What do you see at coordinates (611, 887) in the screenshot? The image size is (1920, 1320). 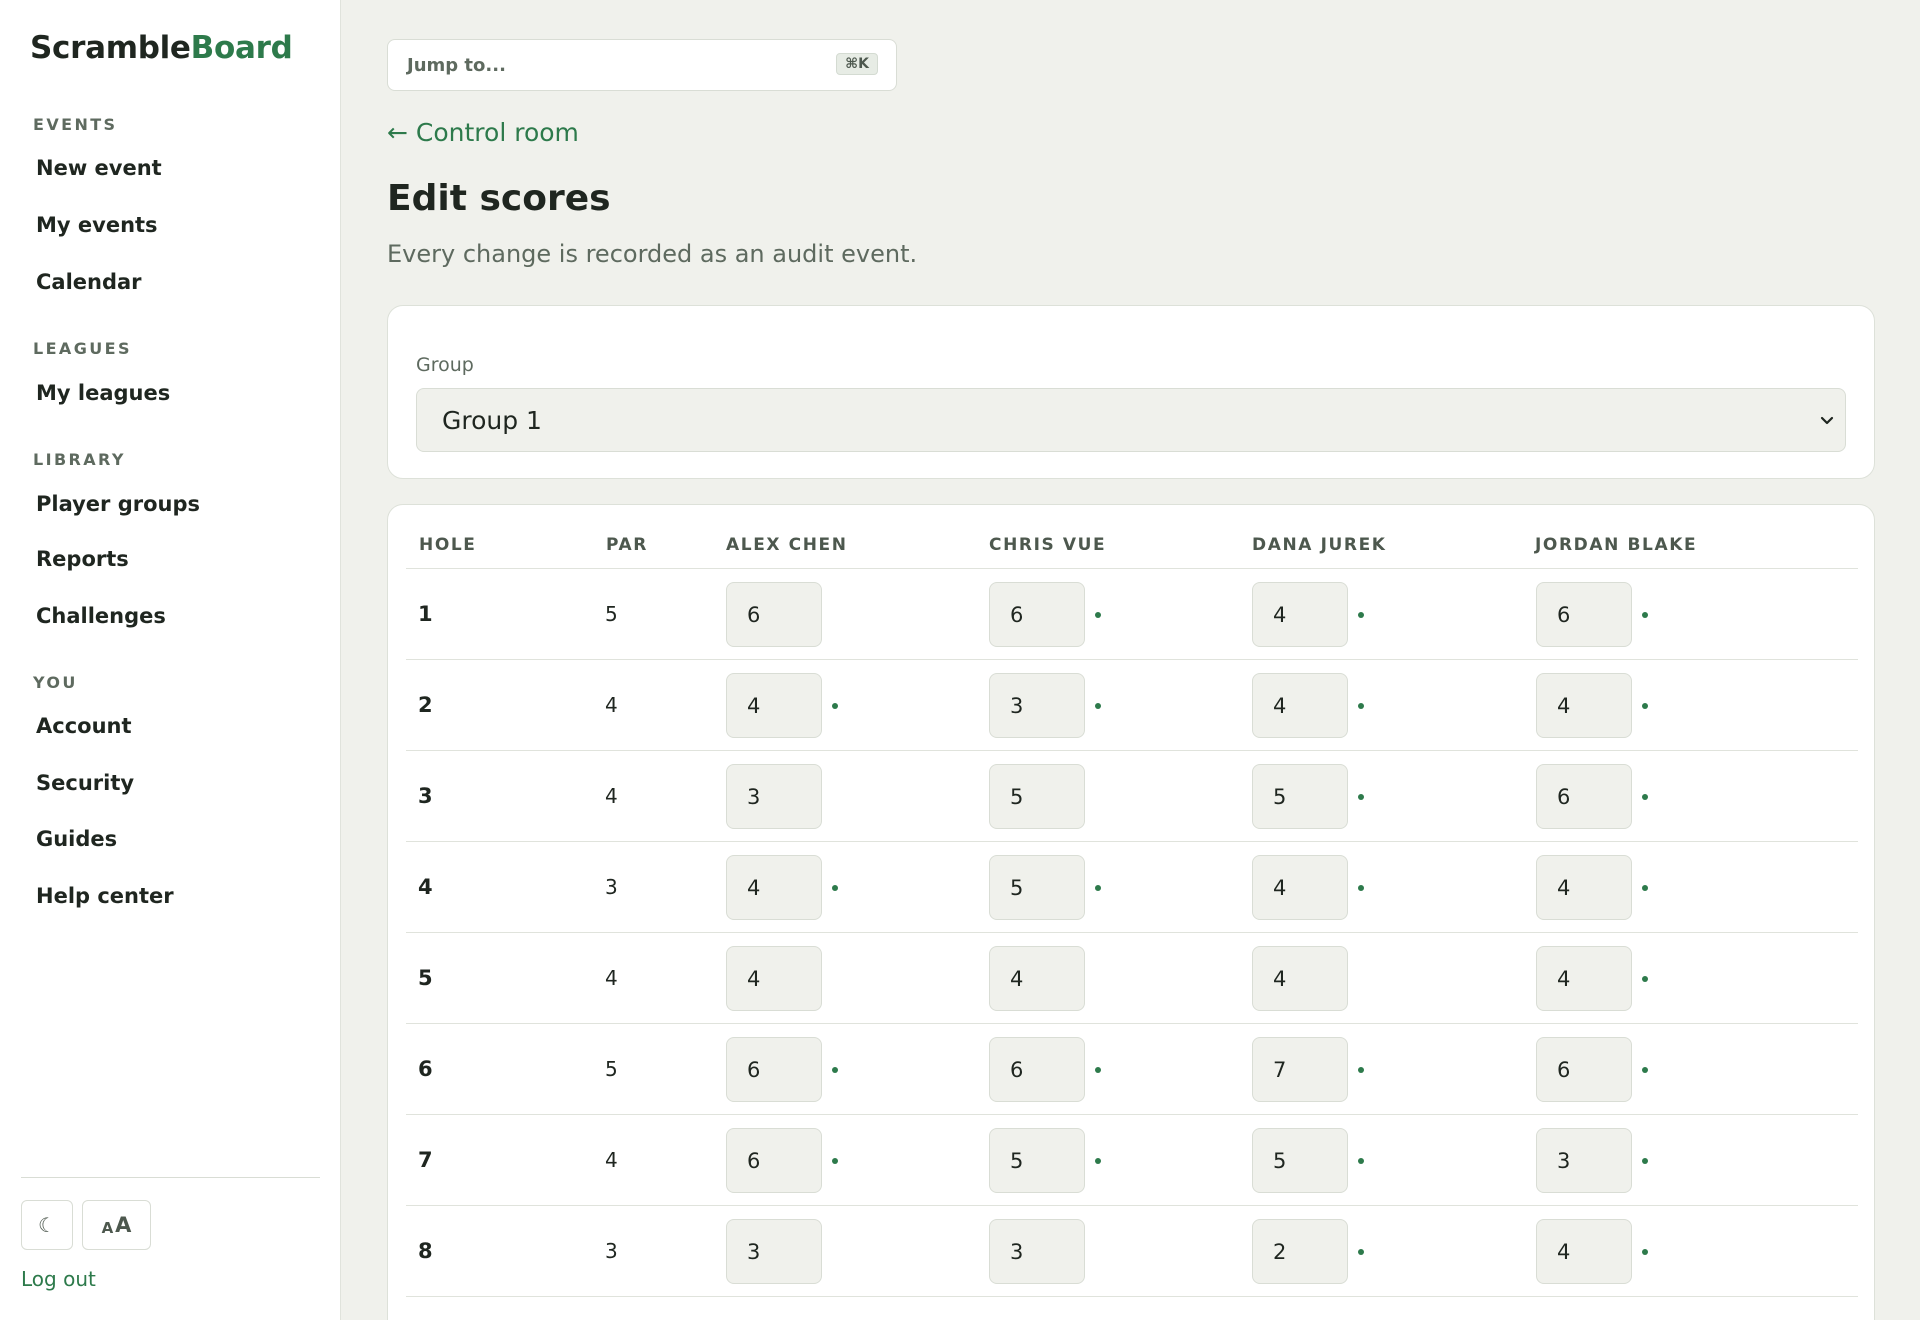 I see `par-value: 3` at bounding box center [611, 887].